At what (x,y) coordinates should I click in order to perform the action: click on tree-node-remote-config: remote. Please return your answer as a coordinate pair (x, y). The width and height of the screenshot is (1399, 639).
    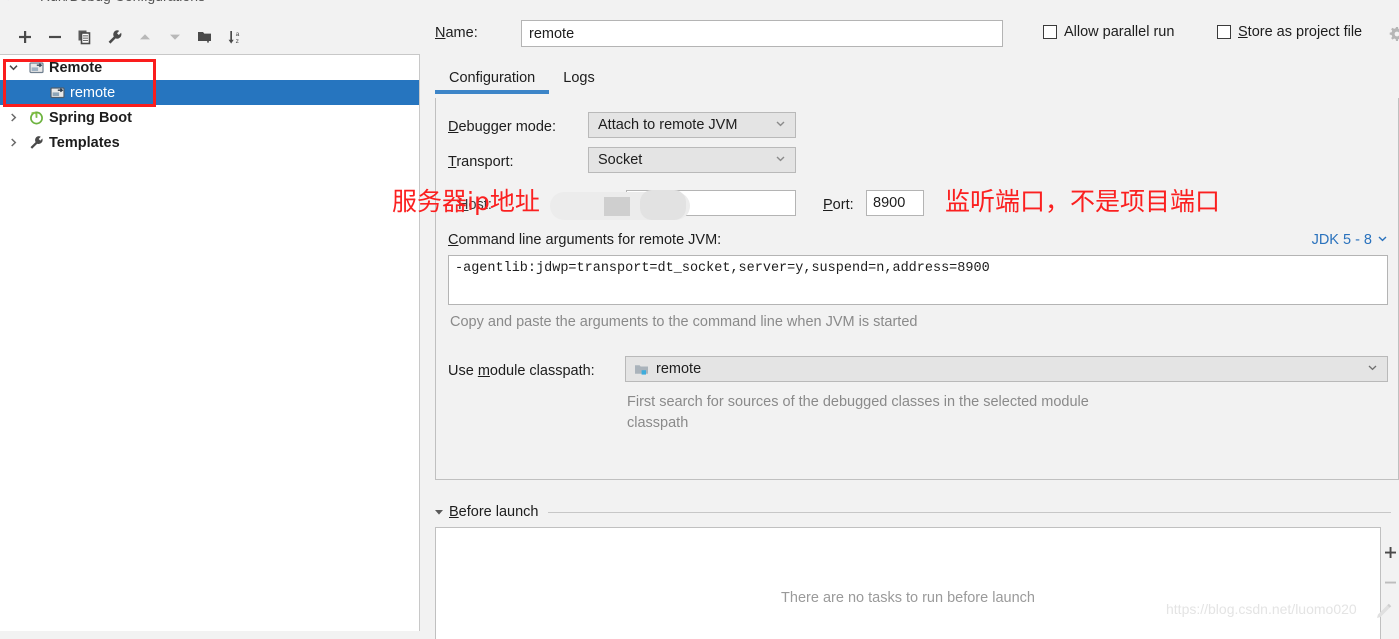
    Looking at the image, I should click on (209, 92).